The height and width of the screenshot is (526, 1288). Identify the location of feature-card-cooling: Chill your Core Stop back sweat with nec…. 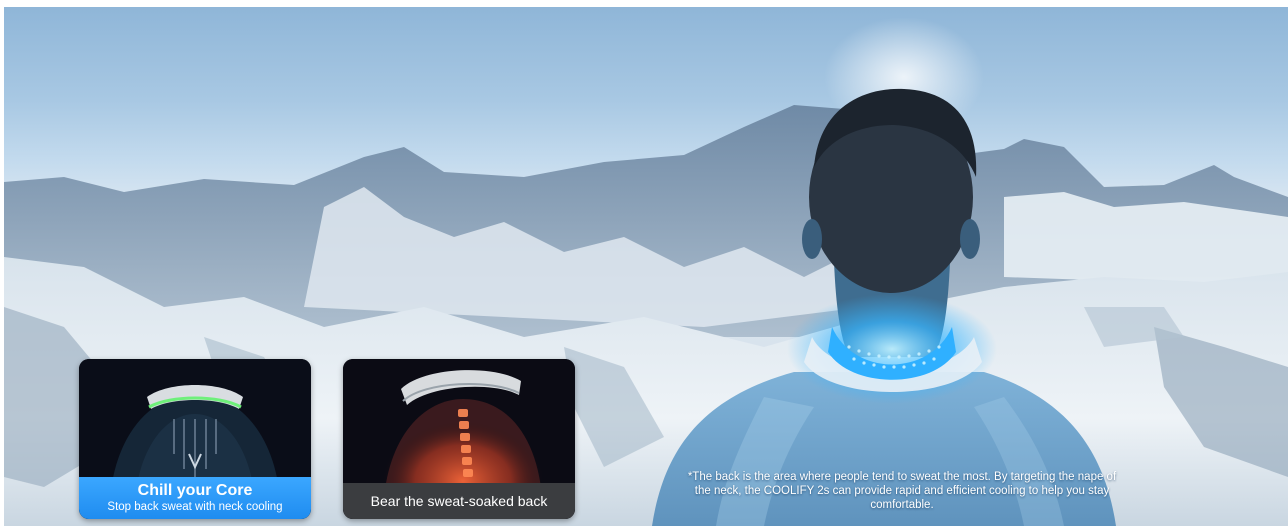
(195, 439).